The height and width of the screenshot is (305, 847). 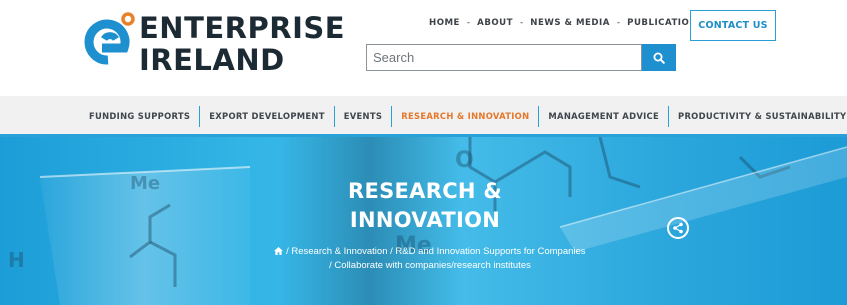 What do you see at coordinates (16, 260) in the screenshot?
I see `svg-text: H` at bounding box center [16, 260].